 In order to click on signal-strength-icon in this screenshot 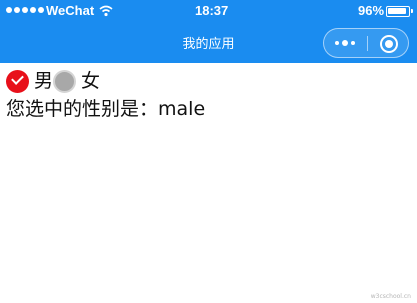, I will do `click(25, 10)`.